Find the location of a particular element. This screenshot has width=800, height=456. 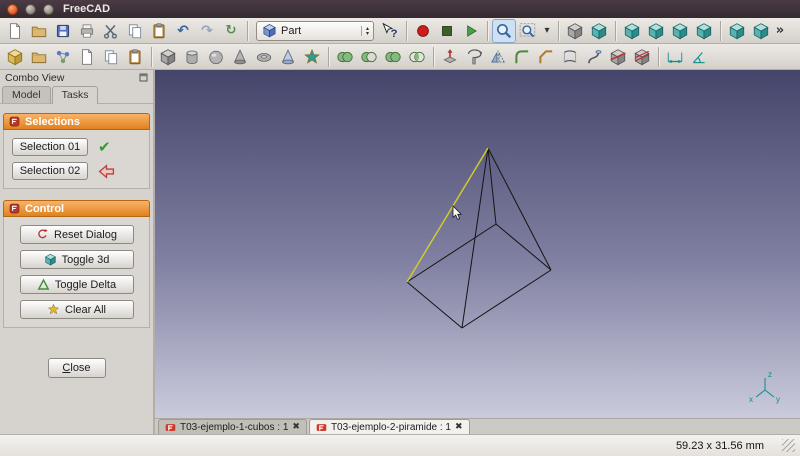

zoom-box-button is located at coordinates (528, 31).